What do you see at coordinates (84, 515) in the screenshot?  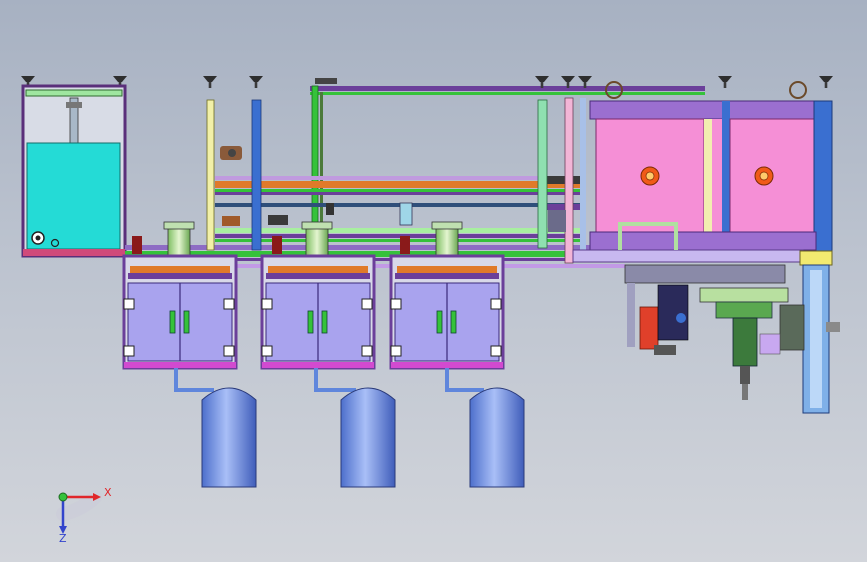 I see `coordinate-triad: X Z` at bounding box center [84, 515].